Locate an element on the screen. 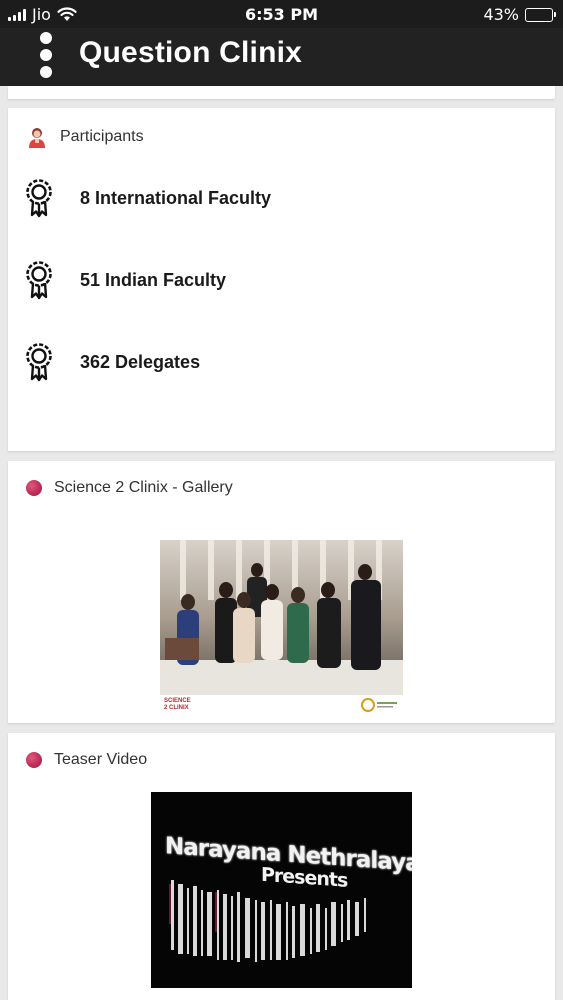 Image resolution: width=563 pixels, height=1000 pixels. status-bar: Jio 6:53 PM 43% is located at coordinates (281, 14).